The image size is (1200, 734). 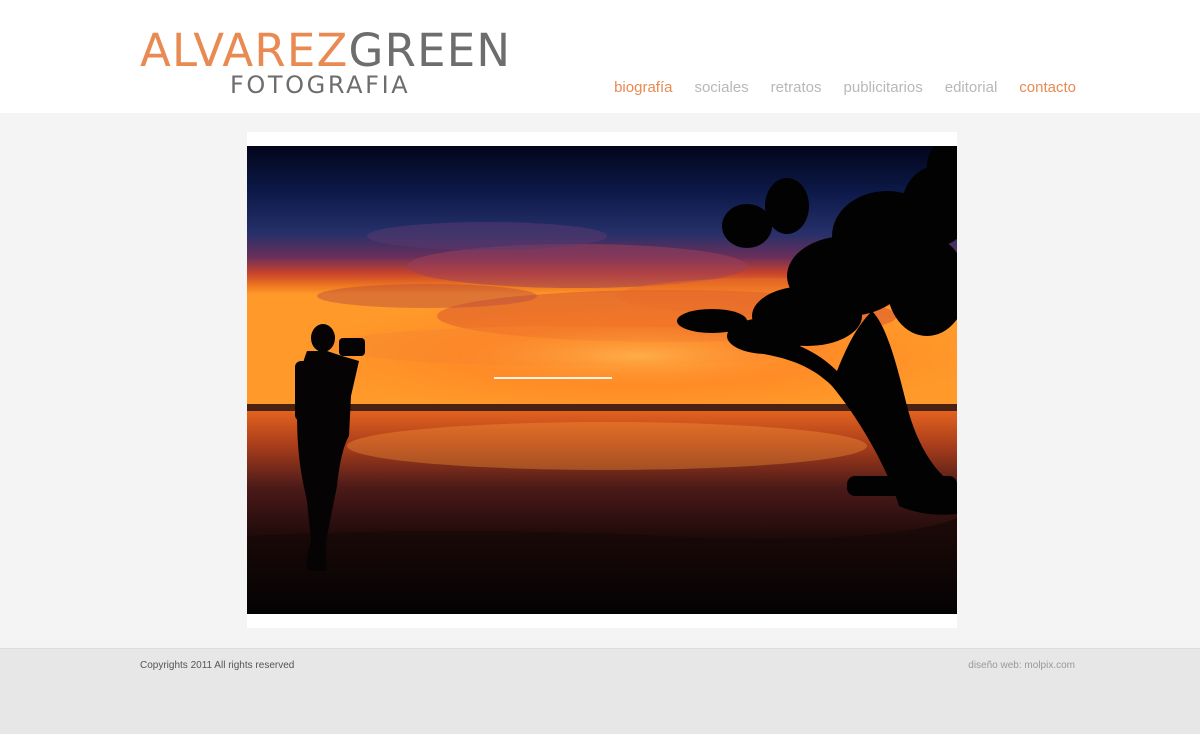 I want to click on nav-item-contacto: contacto, so click(x=1047, y=88).